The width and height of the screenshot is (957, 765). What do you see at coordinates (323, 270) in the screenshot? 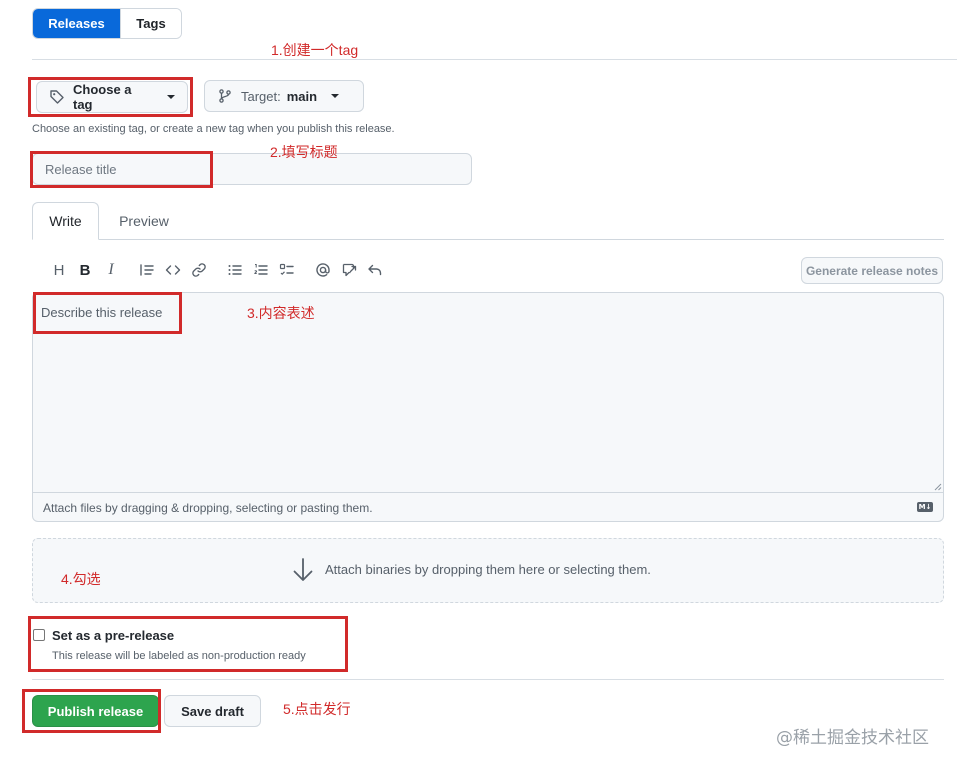
I see `mention-icon` at bounding box center [323, 270].